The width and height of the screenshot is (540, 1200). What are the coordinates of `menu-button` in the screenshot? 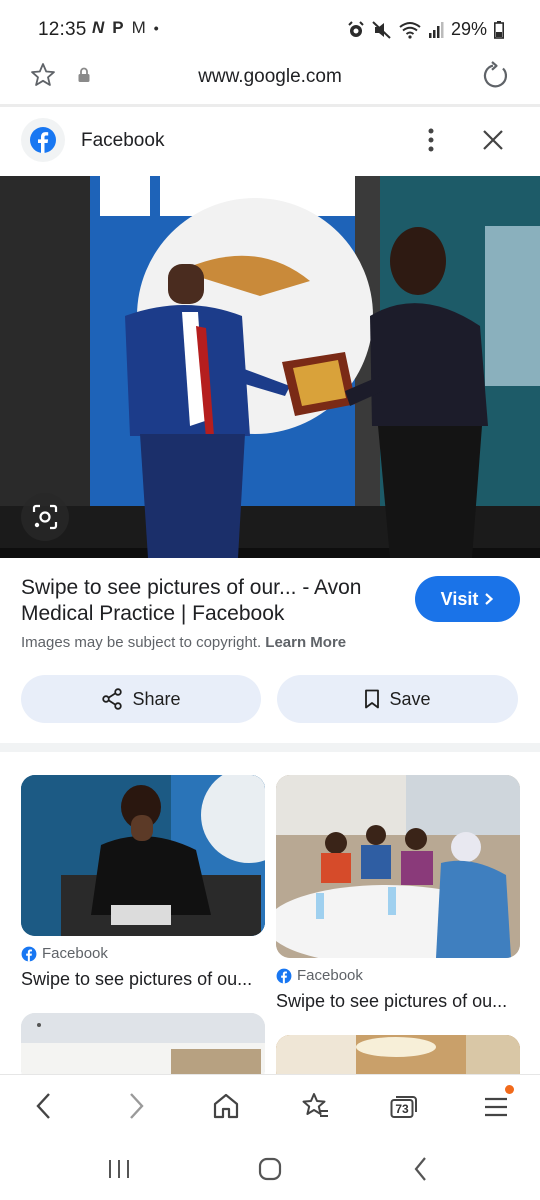 It's located at (498, 1103).